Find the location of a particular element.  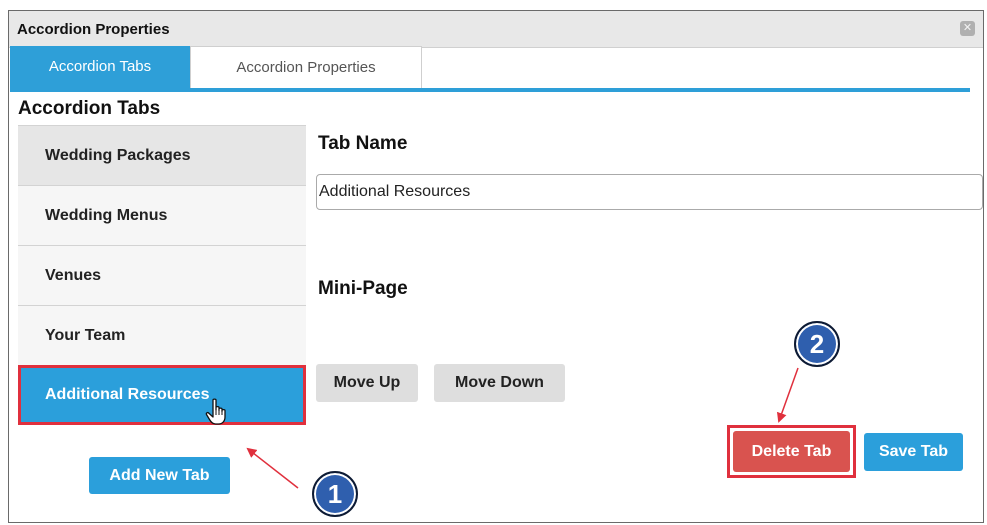

tab-item-additional-resources: Additional Resources is located at coordinates (162, 395).